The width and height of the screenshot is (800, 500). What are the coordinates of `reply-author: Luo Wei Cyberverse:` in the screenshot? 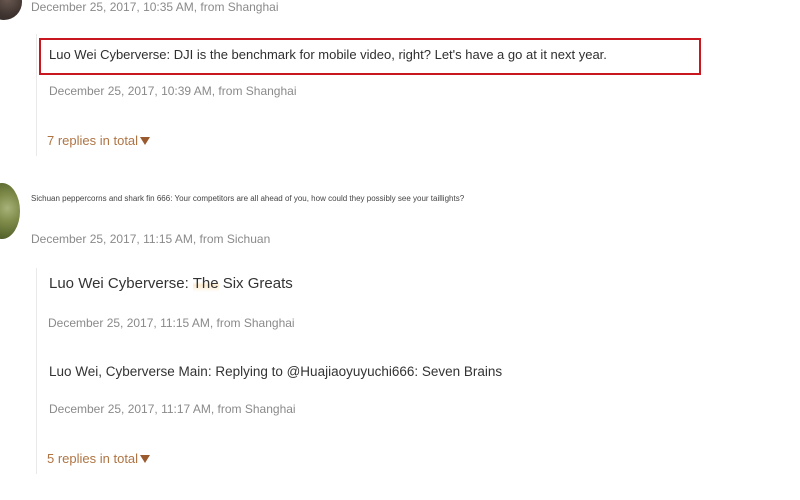 It's located at (121, 283).